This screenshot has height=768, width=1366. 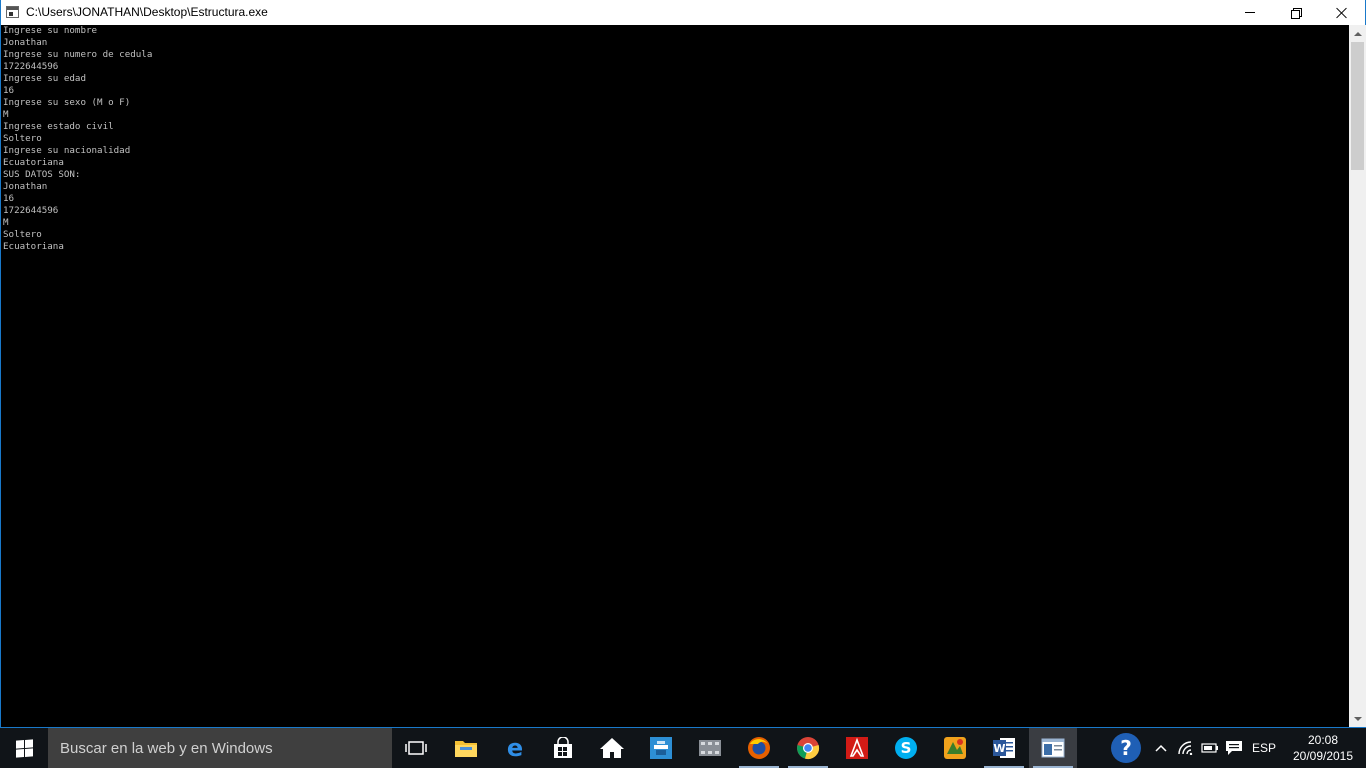 I want to click on taskbar-app-game, so click(x=955, y=748).